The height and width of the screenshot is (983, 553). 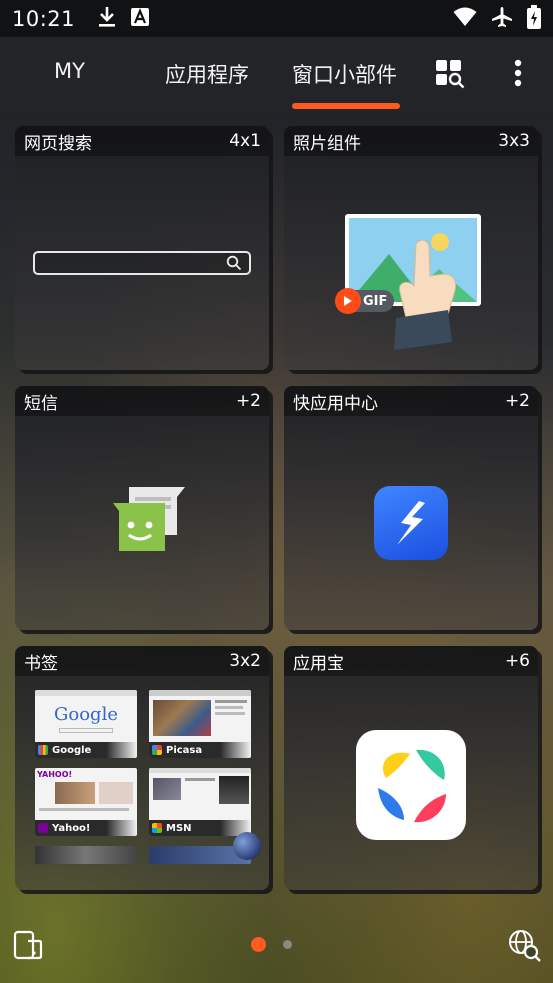 I want to click on search-icon, so click(x=234, y=265).